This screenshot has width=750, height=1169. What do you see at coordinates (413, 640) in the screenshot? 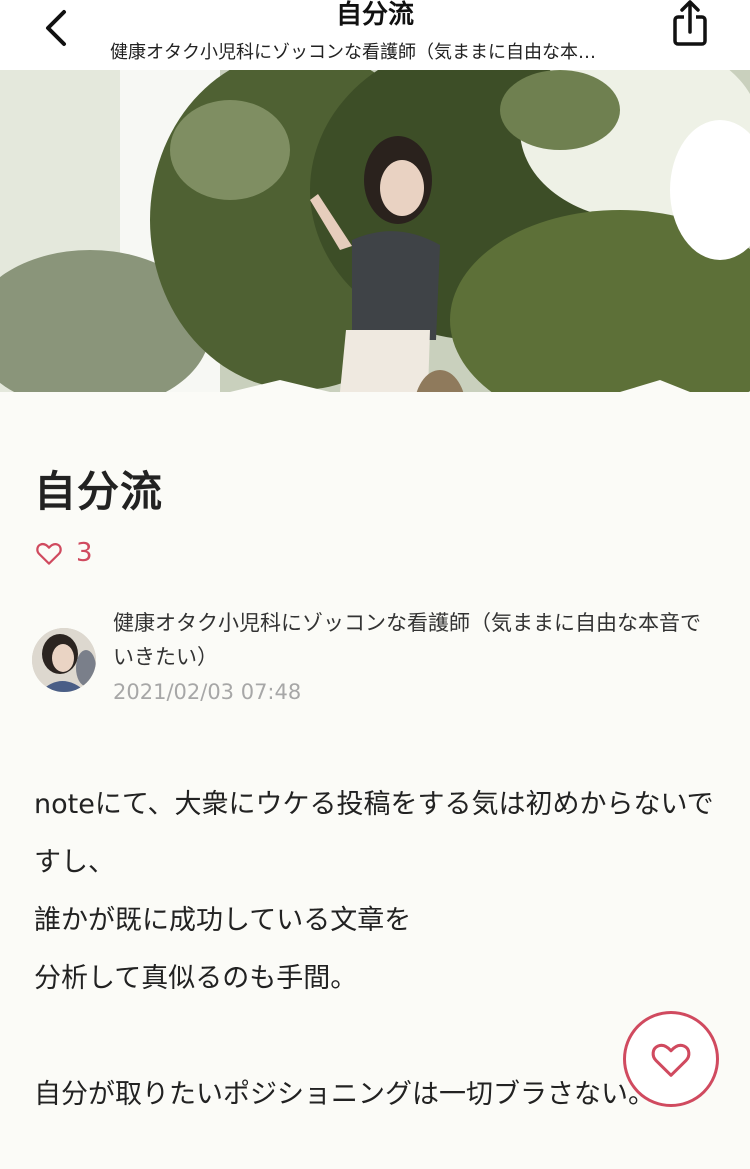
I see `author-name: 健康オタク小児科にゾッコンな看護師（気ままに自由な本音でいきたい）` at bounding box center [413, 640].